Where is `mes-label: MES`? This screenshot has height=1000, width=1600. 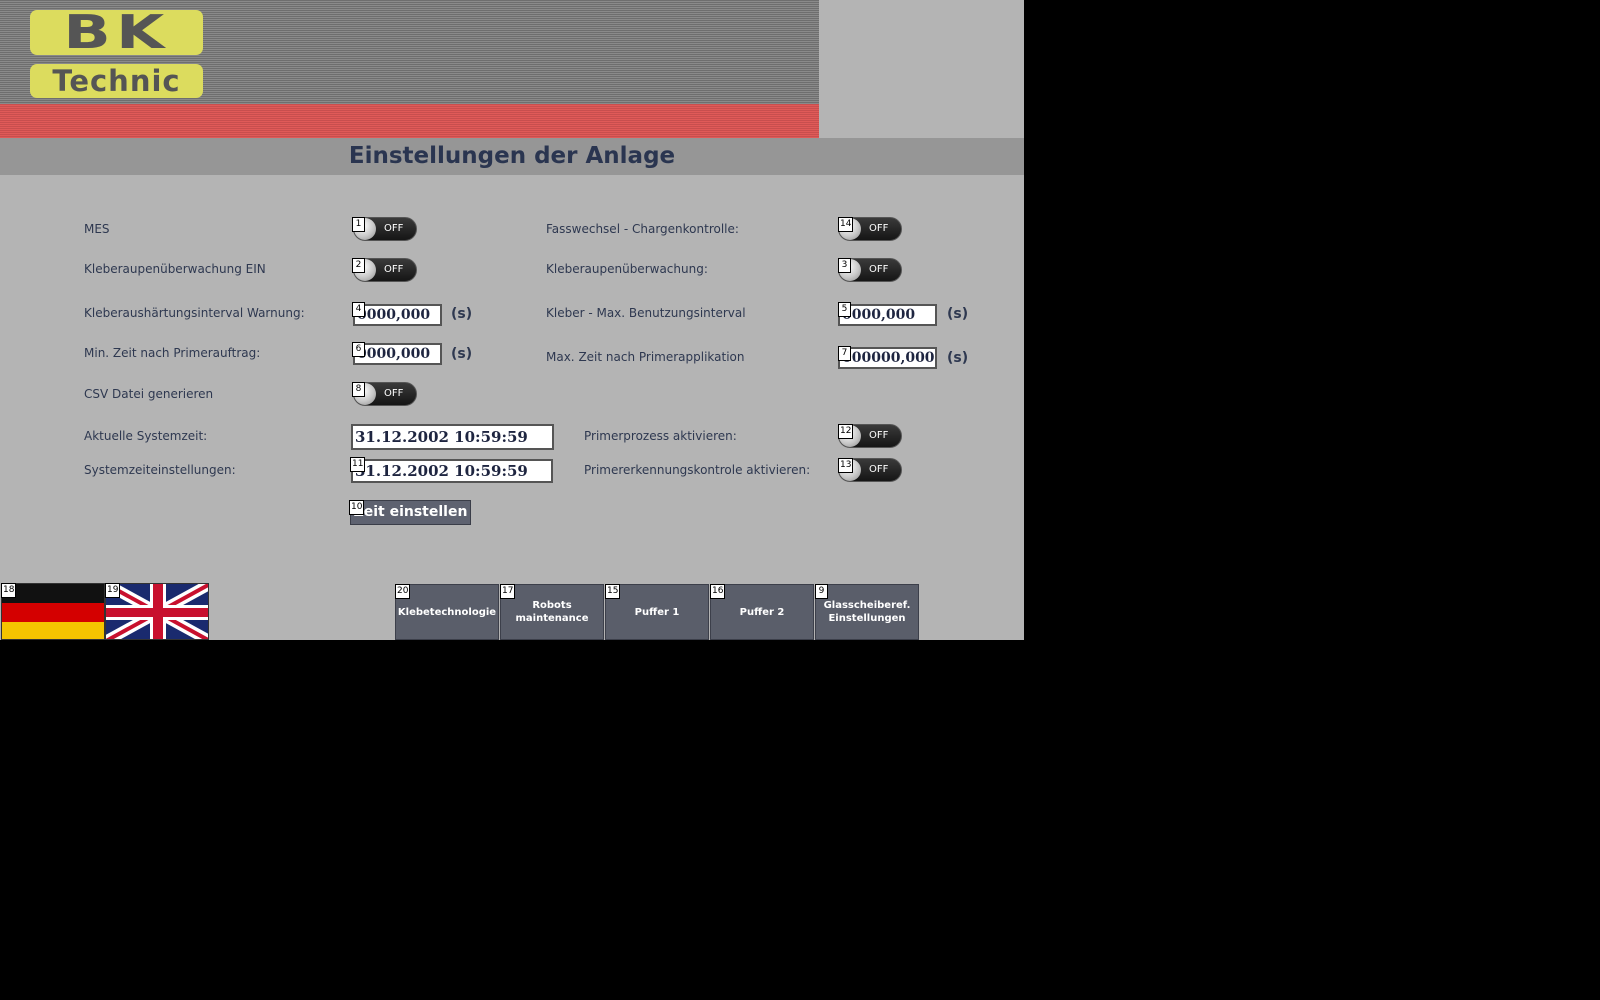 mes-label: MES is located at coordinates (97, 229).